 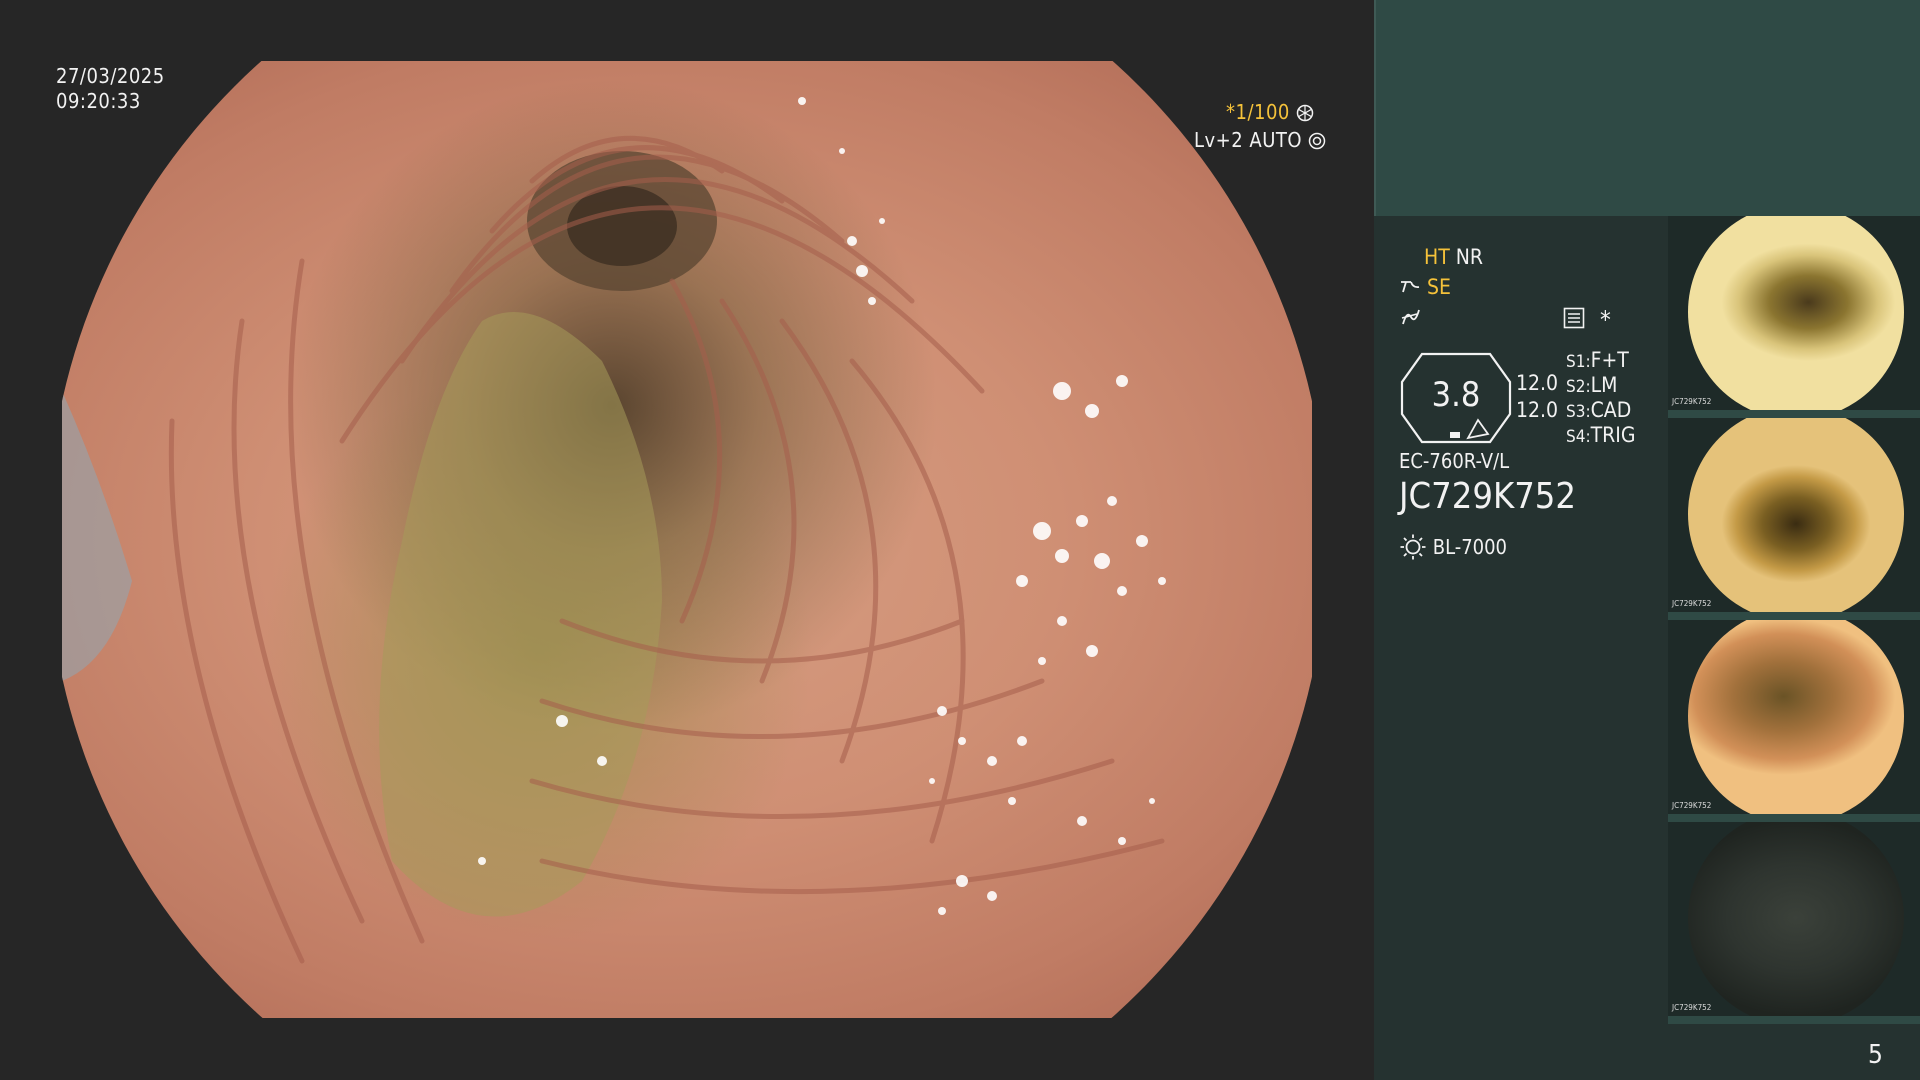 What do you see at coordinates (1469, 257) in the screenshot?
I see `nr-label: NR` at bounding box center [1469, 257].